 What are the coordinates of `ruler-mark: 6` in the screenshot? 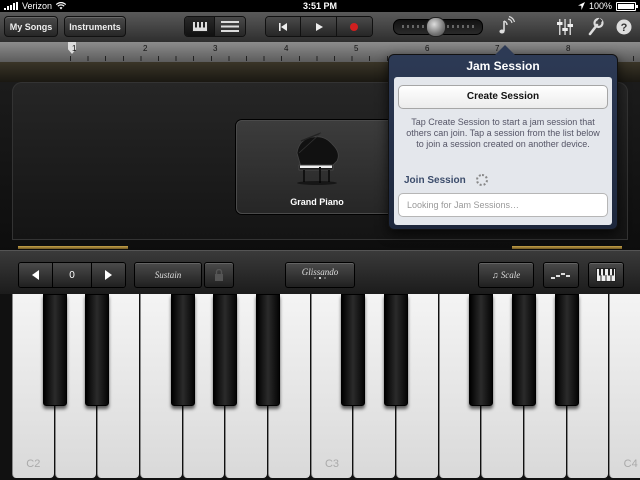 It's located at (427, 48).